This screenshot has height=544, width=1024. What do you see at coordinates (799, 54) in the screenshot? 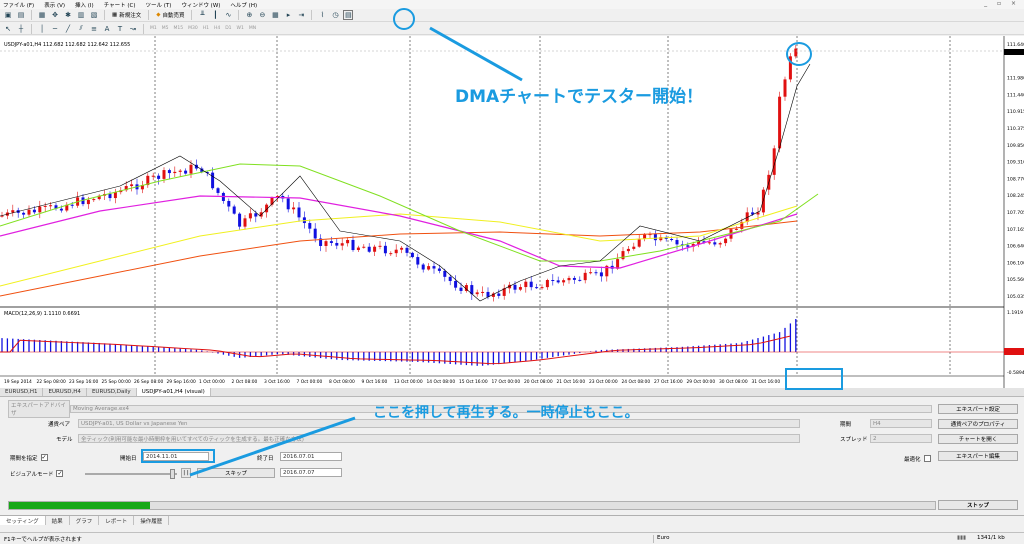
I see `latest-bar-highlight-ring` at bounding box center [799, 54].